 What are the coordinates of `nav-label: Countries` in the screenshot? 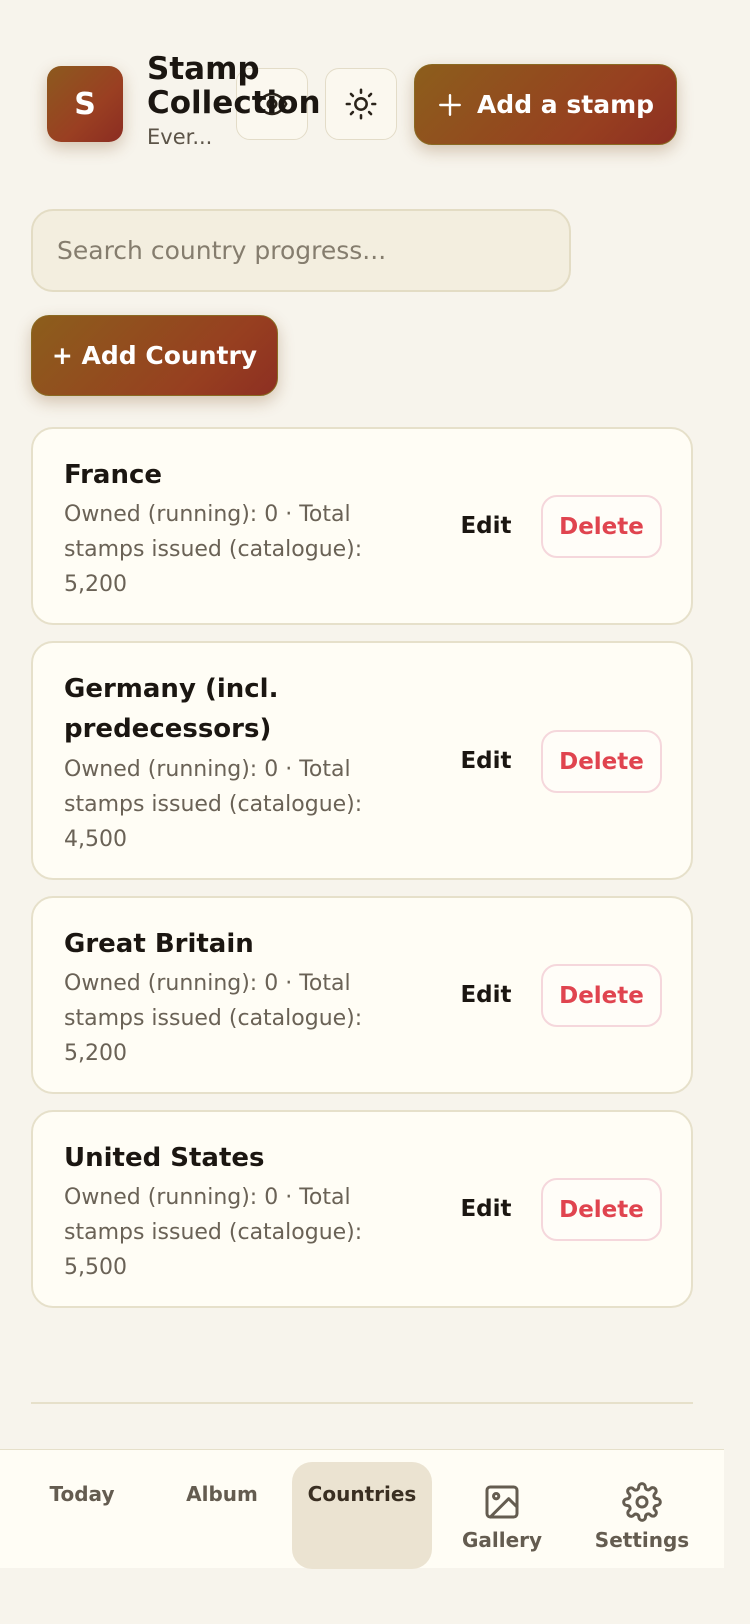 It's located at (362, 1494).